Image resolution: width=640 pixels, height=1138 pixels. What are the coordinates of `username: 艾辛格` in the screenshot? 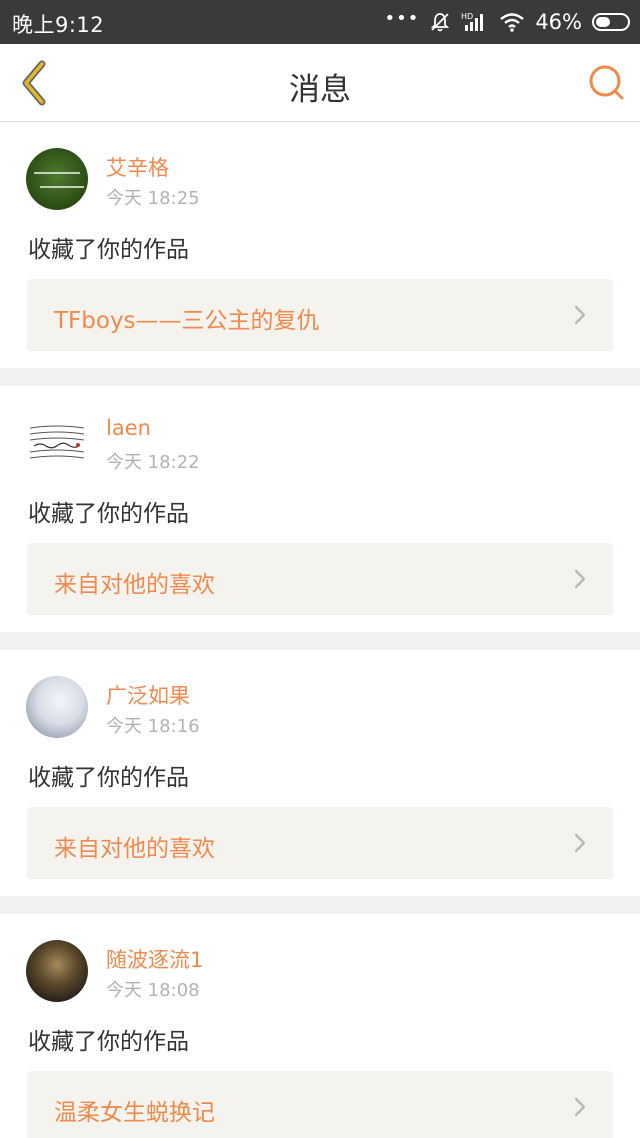 It's located at (137, 167).